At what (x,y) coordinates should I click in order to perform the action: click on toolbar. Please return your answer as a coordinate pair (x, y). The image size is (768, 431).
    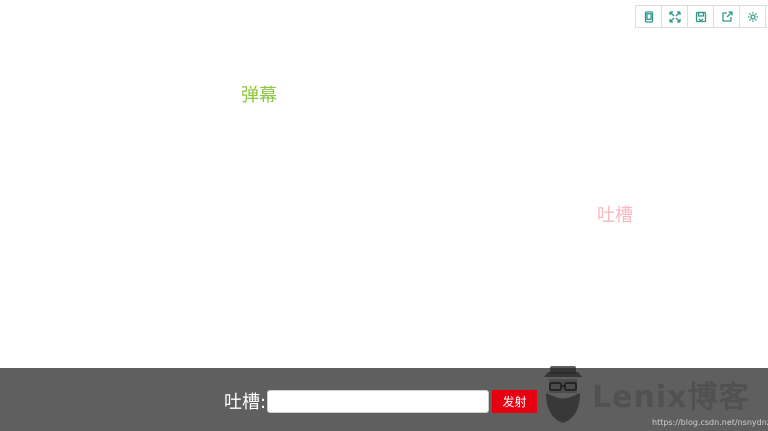
    Looking at the image, I should click on (701, 16).